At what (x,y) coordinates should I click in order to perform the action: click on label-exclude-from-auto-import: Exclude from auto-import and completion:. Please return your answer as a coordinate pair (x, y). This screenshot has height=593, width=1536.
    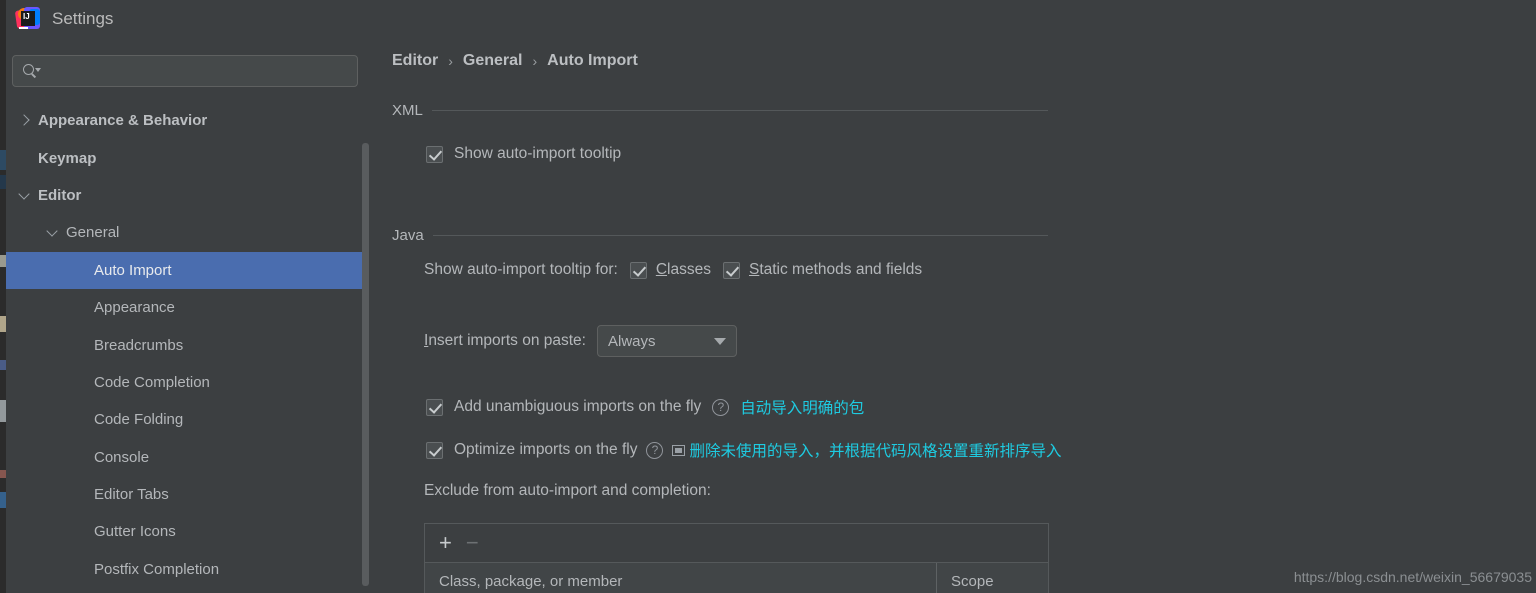
    Looking at the image, I should click on (567, 491).